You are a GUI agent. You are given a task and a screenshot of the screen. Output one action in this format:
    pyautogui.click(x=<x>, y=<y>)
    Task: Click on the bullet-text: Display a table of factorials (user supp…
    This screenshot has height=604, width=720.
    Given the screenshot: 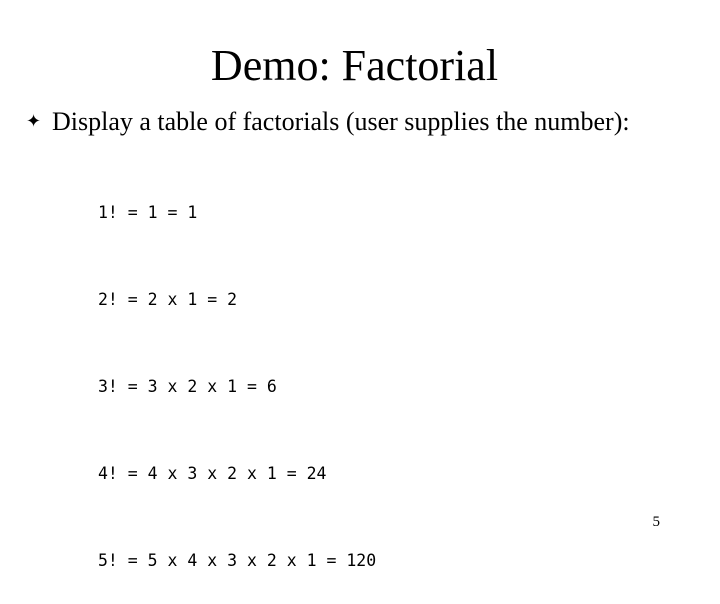 What is the action you would take?
    pyautogui.click(x=341, y=121)
    